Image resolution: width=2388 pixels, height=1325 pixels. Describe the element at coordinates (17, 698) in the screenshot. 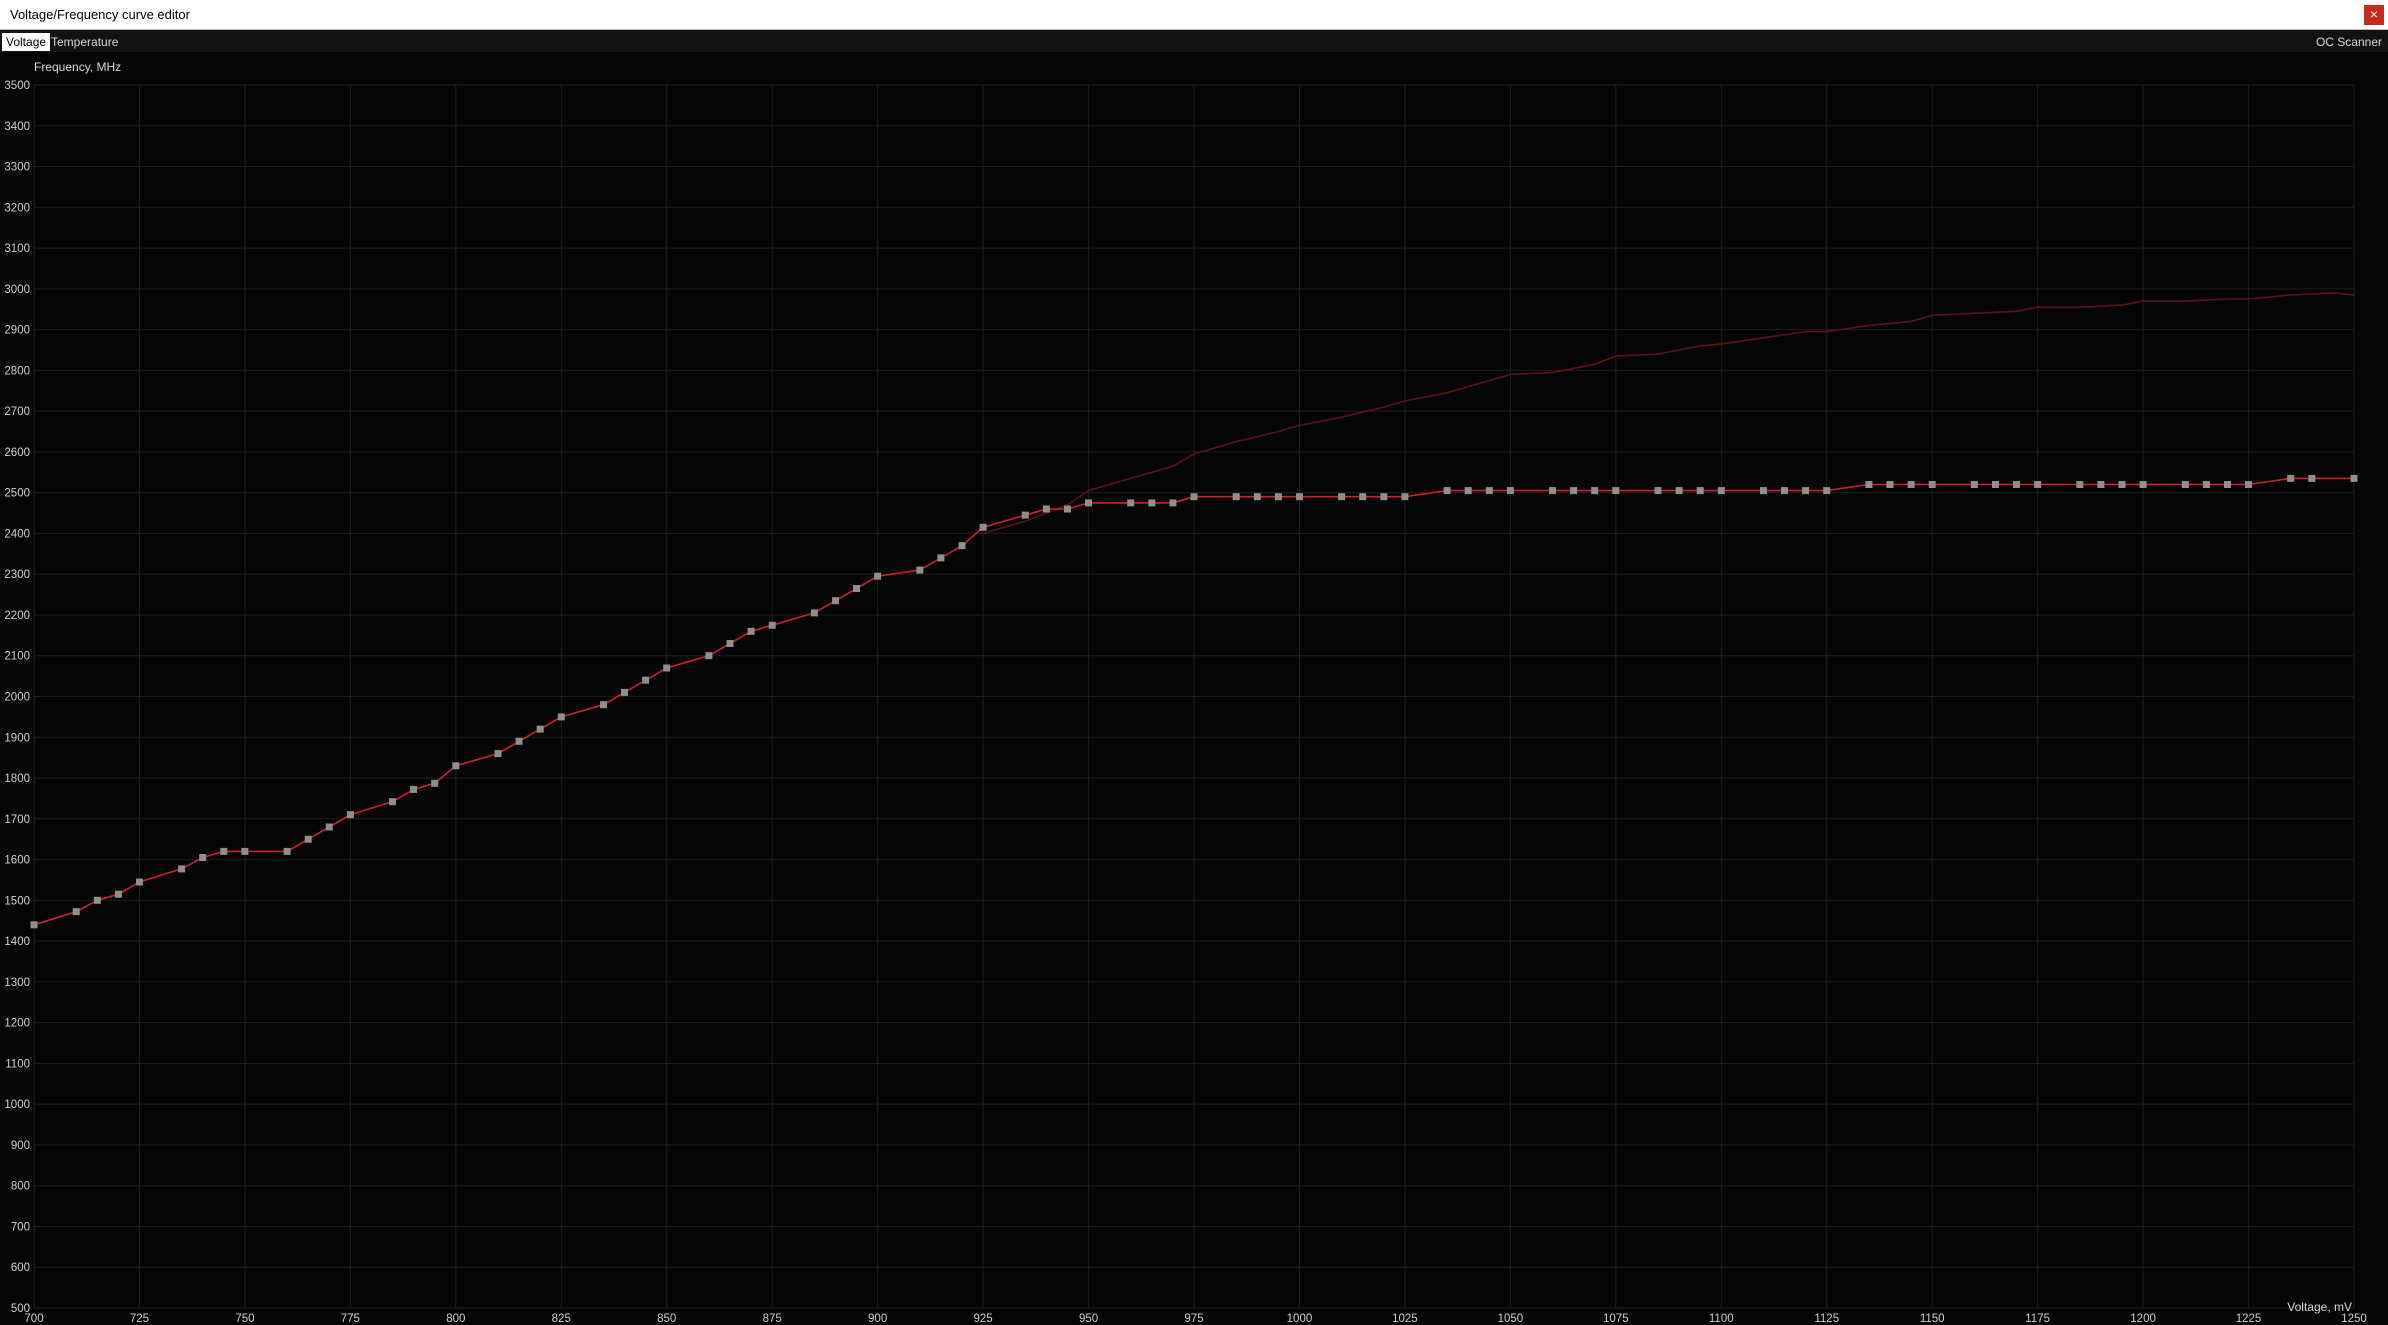

I see `y-tick-label: 2000` at that location.